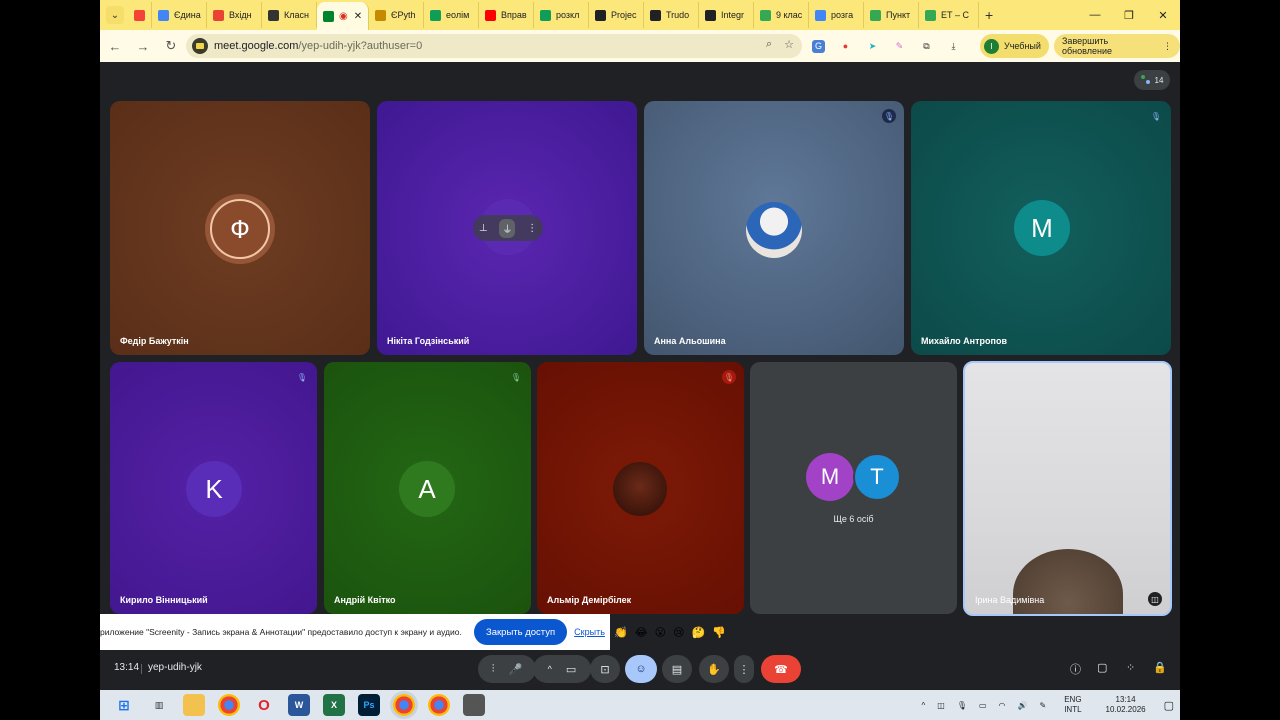  Describe the element at coordinates (1152, 80) in the screenshot. I see `participant-count-badge: 14` at that location.